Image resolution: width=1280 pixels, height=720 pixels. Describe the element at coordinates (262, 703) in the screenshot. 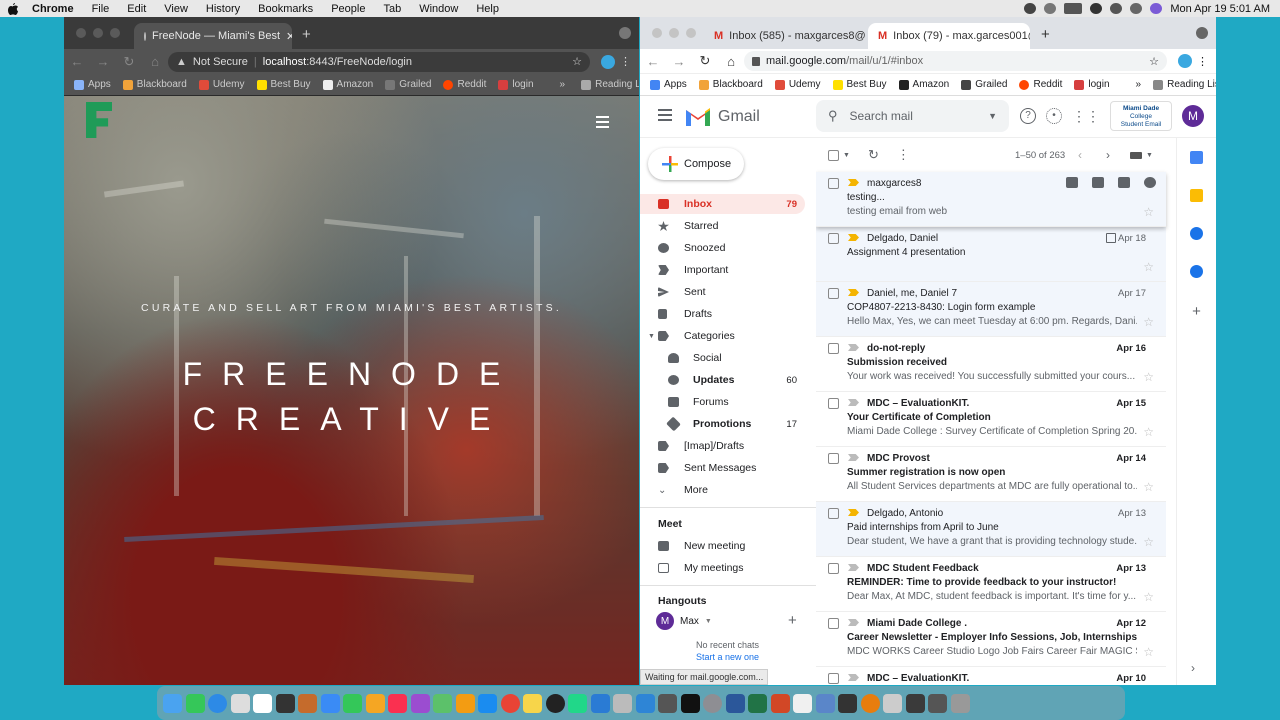

I see `calendar-icon` at that location.